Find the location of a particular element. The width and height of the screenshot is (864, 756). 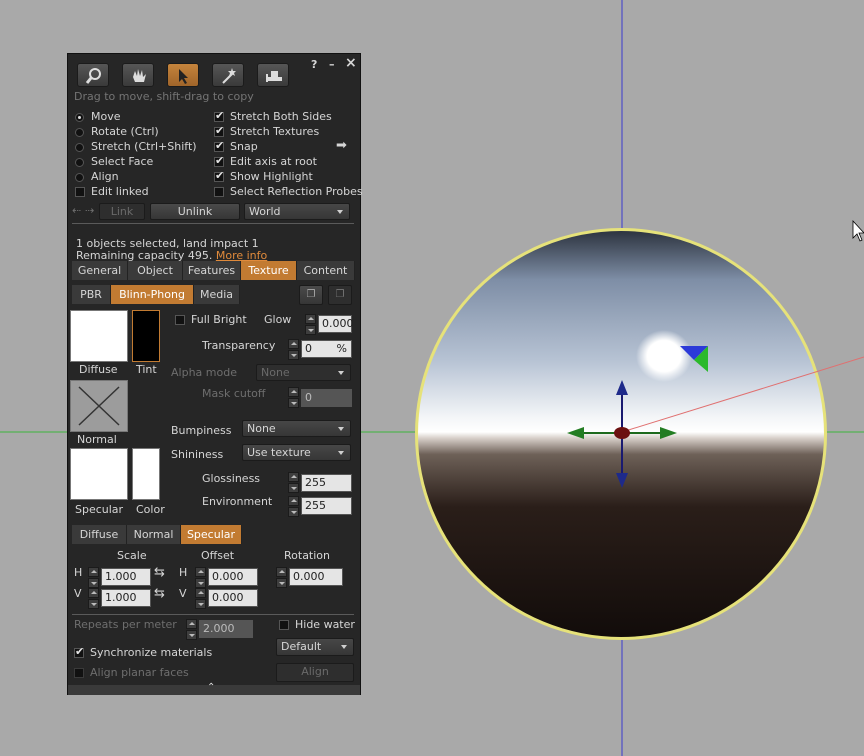

environment-spinner is located at coordinates (293, 506).